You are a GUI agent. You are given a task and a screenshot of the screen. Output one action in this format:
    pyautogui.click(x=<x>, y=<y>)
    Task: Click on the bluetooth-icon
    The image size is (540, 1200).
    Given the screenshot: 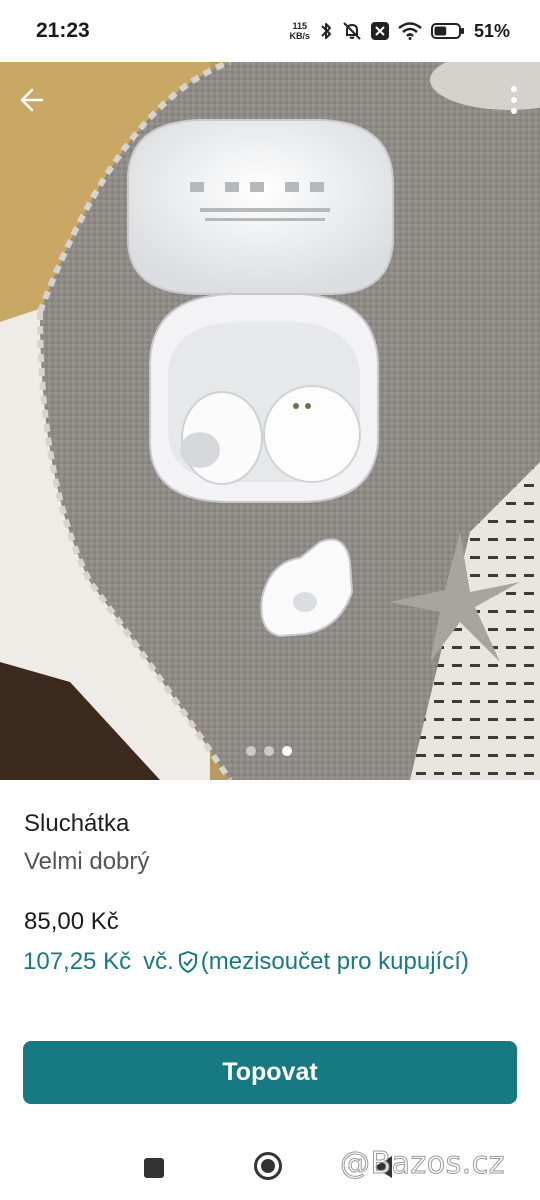 What is the action you would take?
    pyautogui.click(x=326, y=31)
    